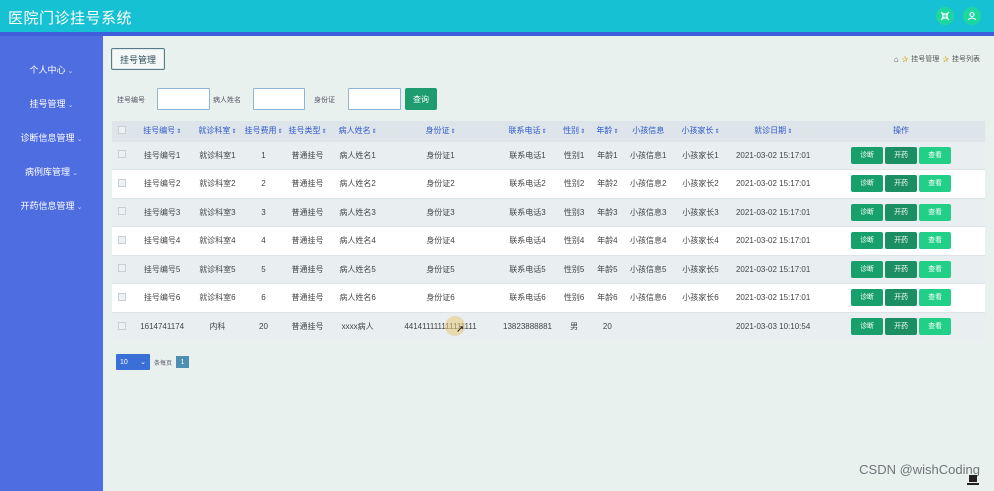 This screenshot has width=994, height=491. What do you see at coordinates (440, 212) in the screenshot?
I see `table-cell: 身份证3` at bounding box center [440, 212].